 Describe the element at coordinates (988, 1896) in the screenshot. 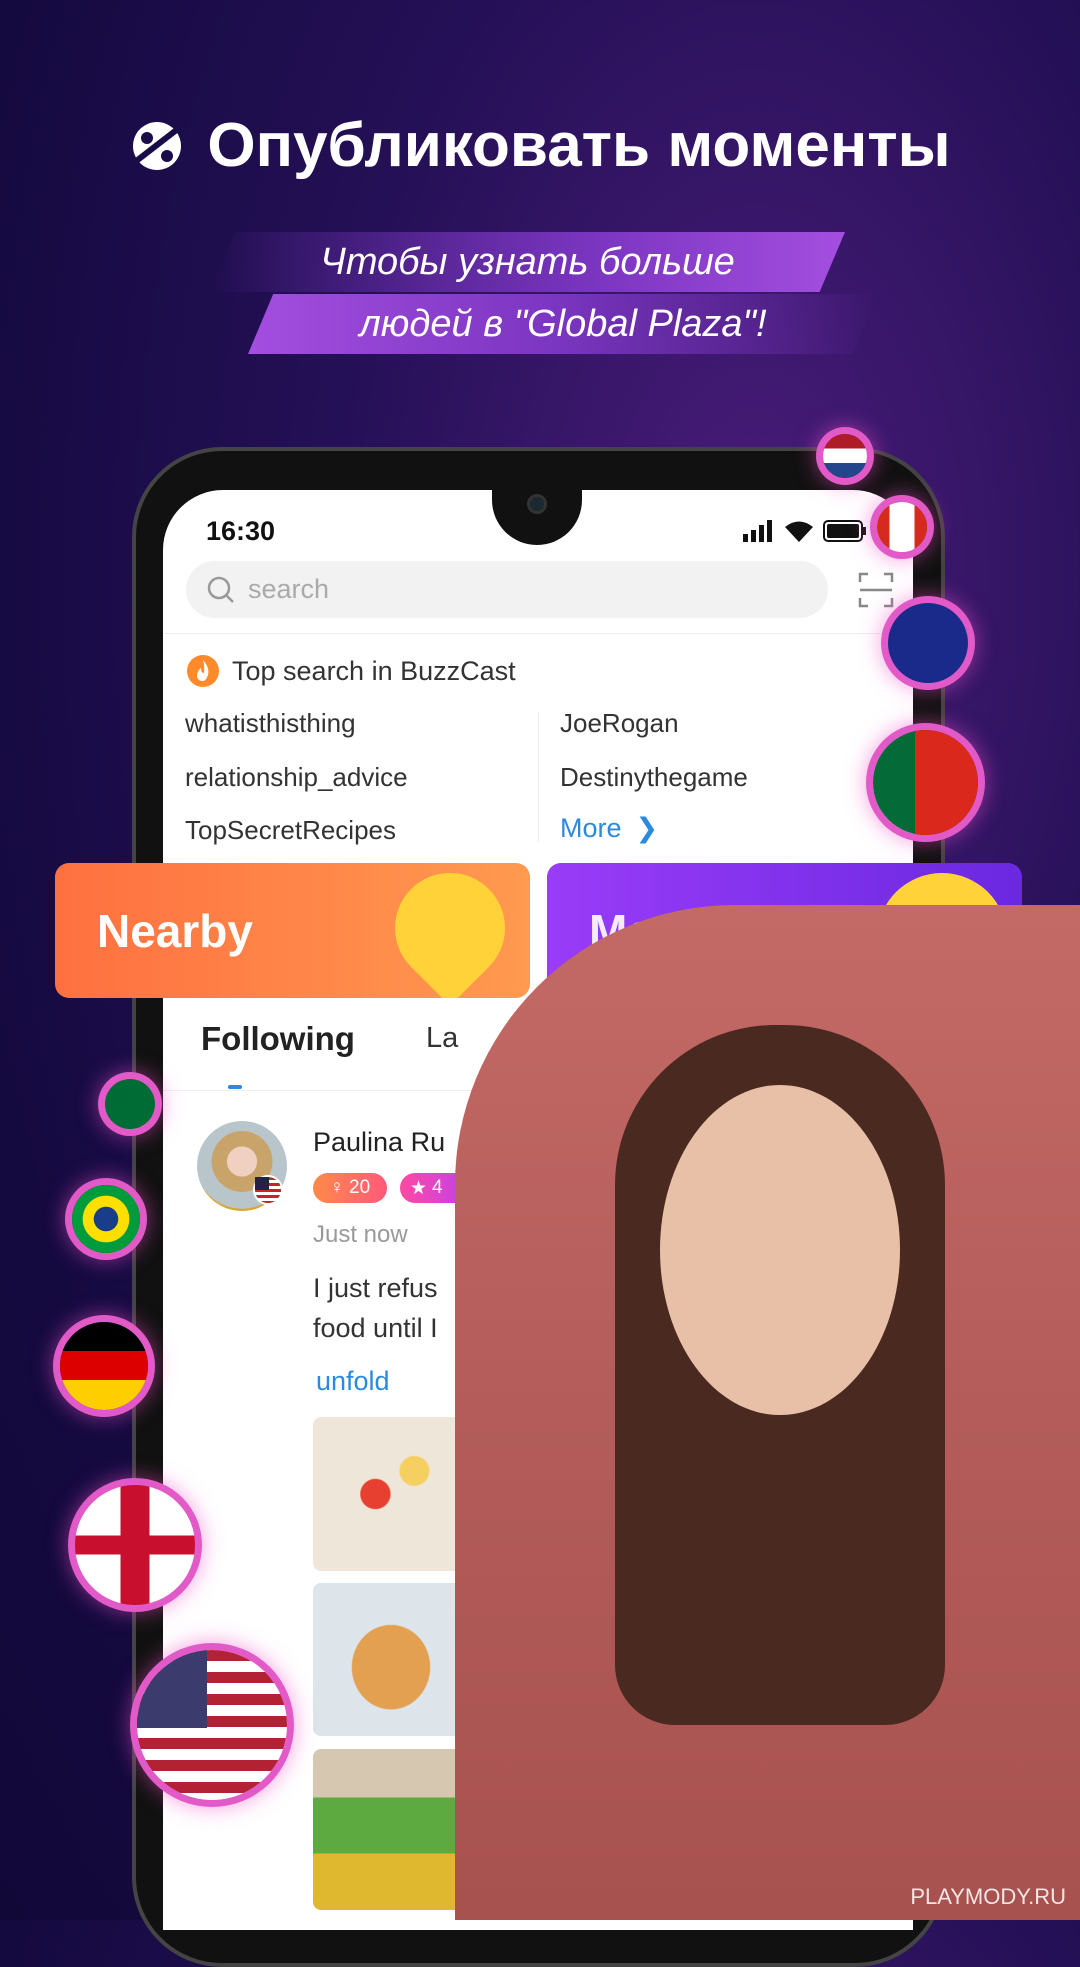

I see `watermark: PLAYMODY.RU` at that location.